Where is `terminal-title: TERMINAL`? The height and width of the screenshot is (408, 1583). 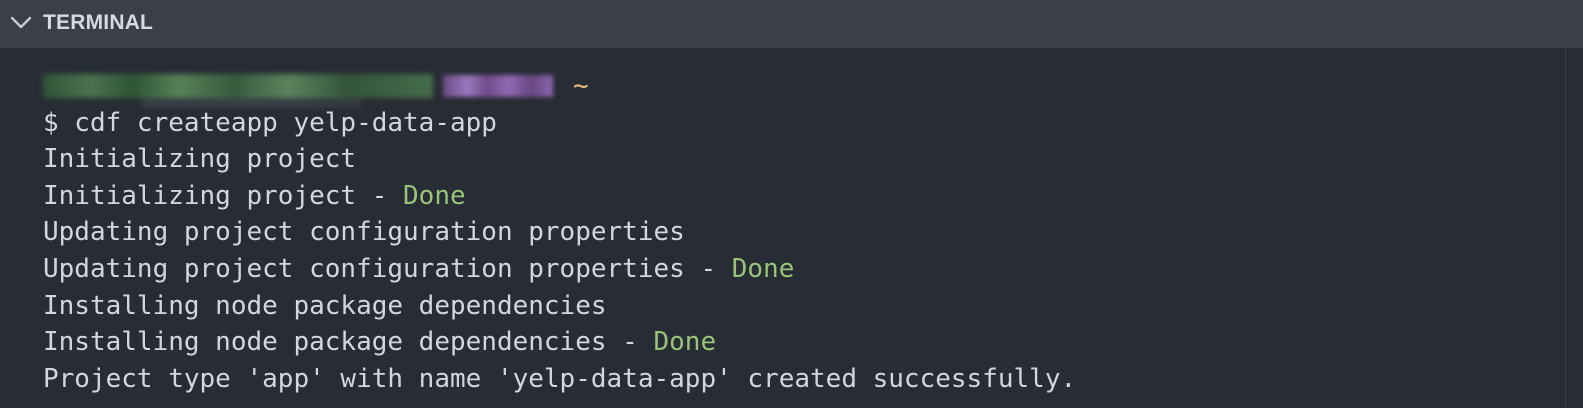 terminal-title: TERMINAL is located at coordinates (98, 23).